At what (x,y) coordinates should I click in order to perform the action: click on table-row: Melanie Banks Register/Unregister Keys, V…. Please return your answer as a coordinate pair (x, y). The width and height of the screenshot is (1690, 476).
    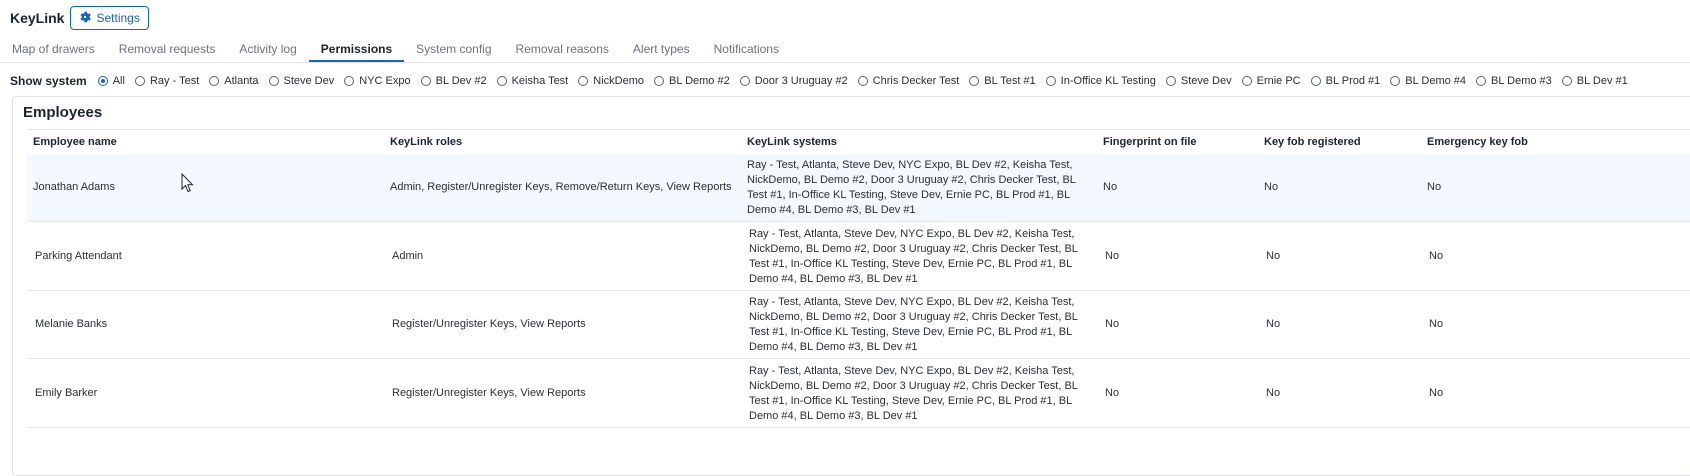
    Looking at the image, I should click on (858, 325).